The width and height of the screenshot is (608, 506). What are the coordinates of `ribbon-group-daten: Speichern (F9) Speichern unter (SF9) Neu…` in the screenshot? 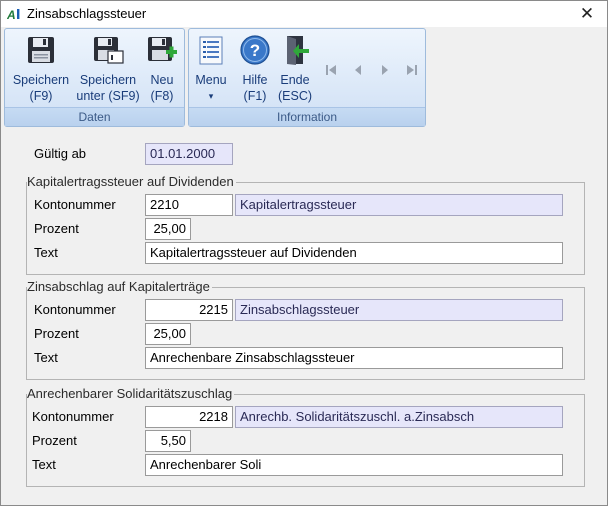 It's located at (94, 77).